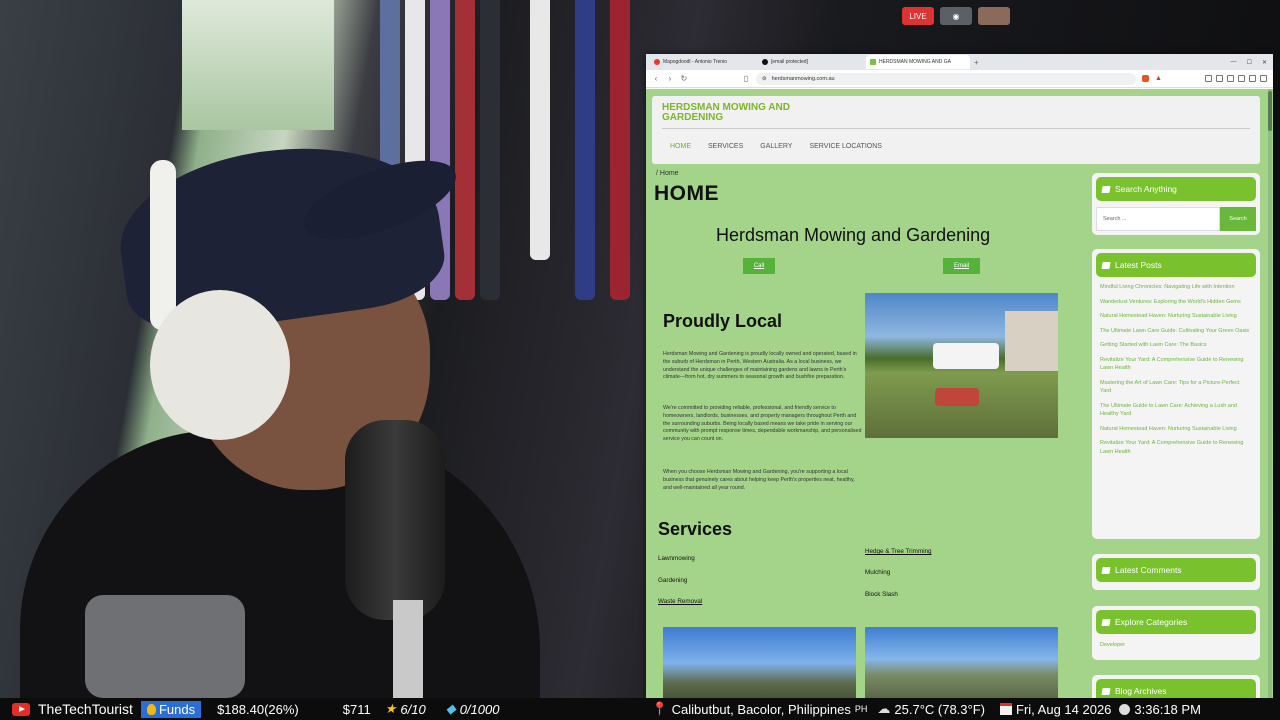  What do you see at coordinates (1238, 219) in the screenshot?
I see `search-button: Search` at bounding box center [1238, 219].